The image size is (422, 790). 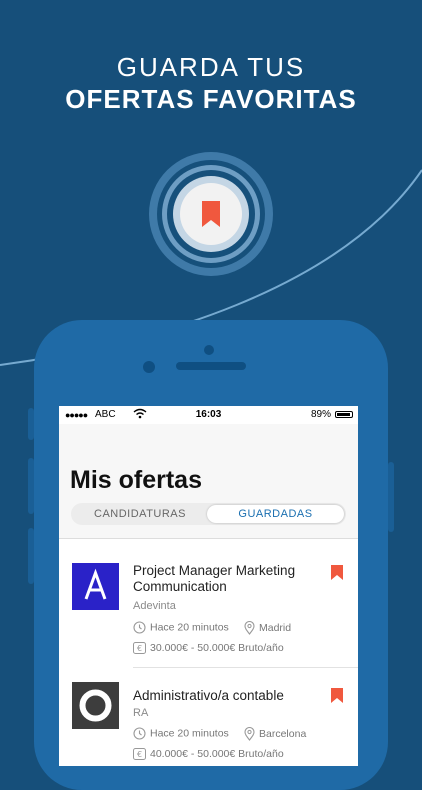 I want to click on bookmark-badge, so click(x=211, y=214).